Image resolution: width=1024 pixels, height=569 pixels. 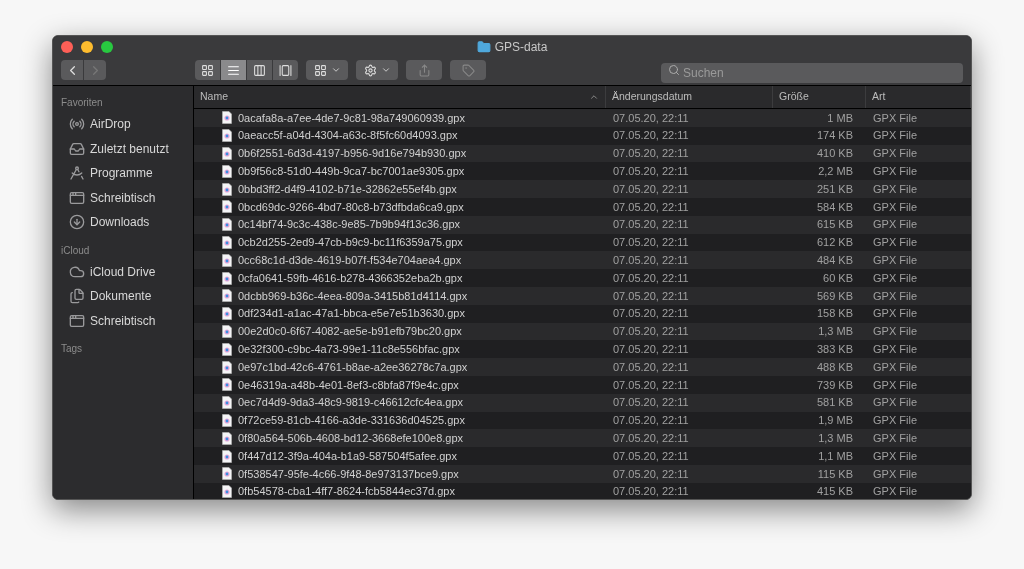 I want to click on size-cell: 1,1 MB, so click(x=835, y=455).